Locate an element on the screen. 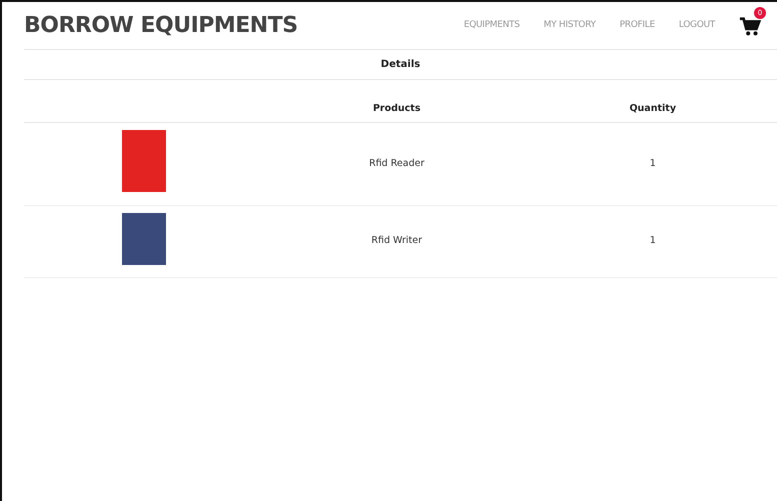 Image resolution: width=777 pixels, height=501 pixels. column-header: Quantity is located at coordinates (652, 108).